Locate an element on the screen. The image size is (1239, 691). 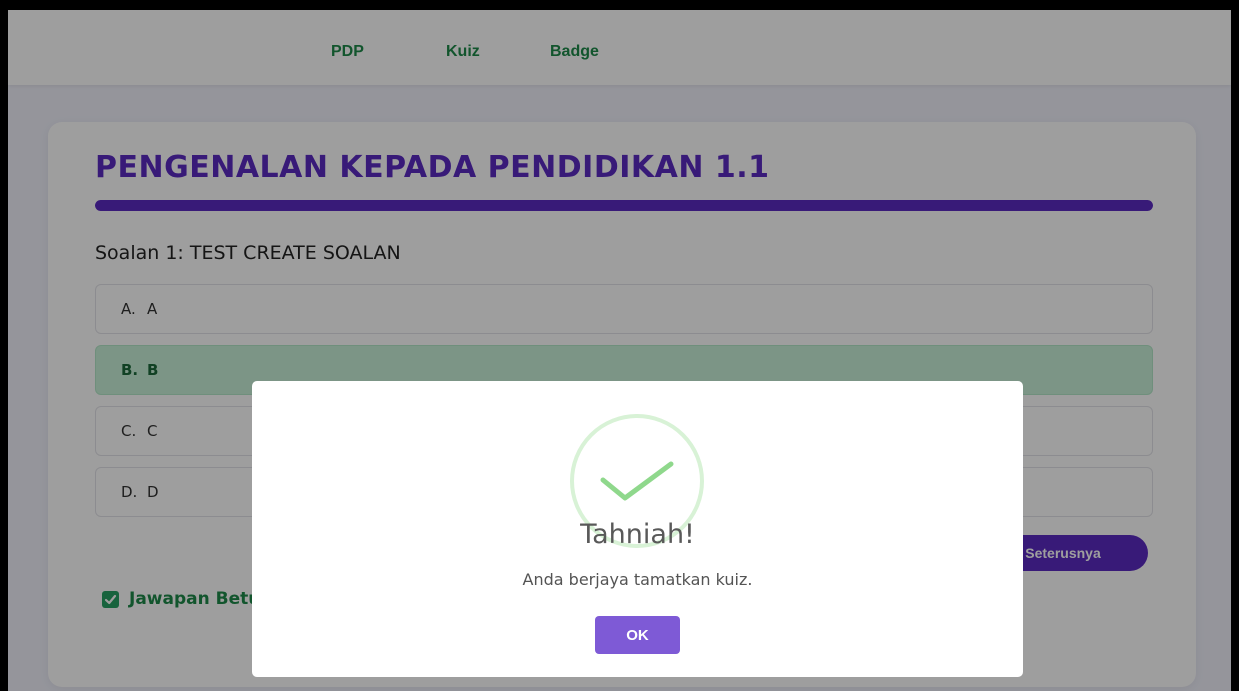
ok-button: OK is located at coordinates (637, 635).